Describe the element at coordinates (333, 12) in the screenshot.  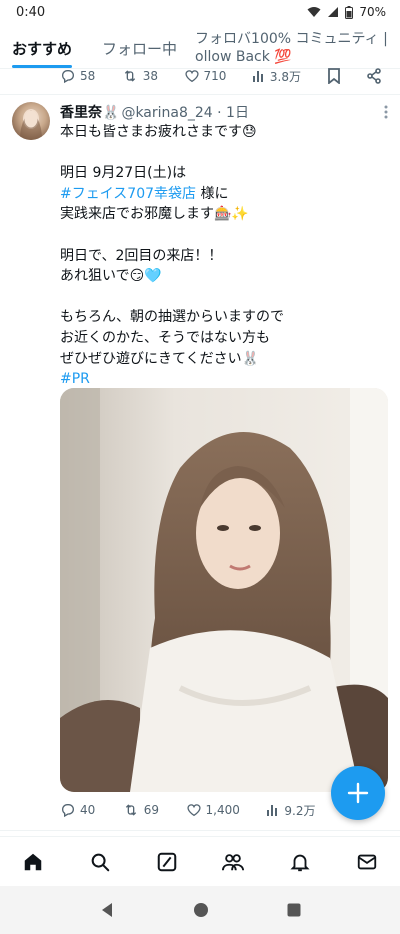
I see `signal-icon` at that location.